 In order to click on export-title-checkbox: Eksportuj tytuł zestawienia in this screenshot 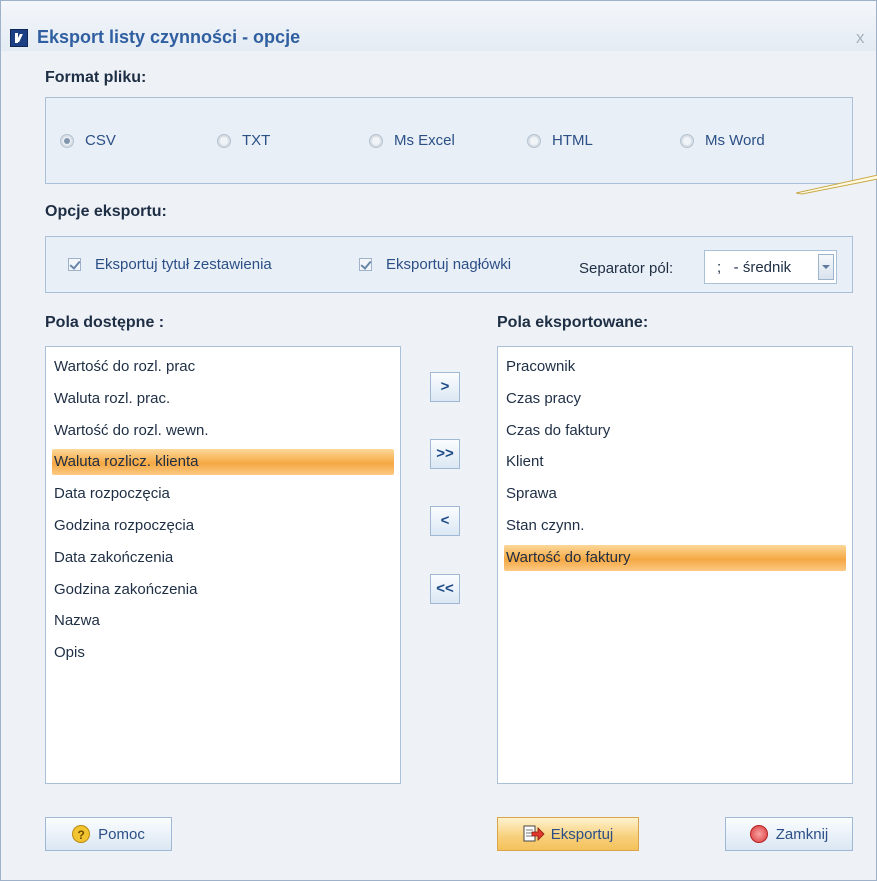, I will do `click(170, 264)`.